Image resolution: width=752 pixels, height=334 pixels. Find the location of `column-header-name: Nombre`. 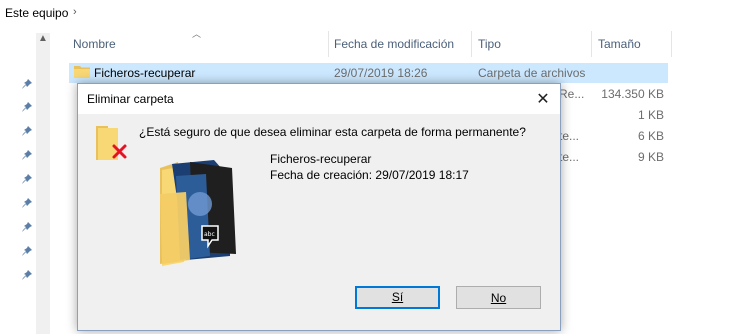

column-header-name: Nombre is located at coordinates (94, 44).